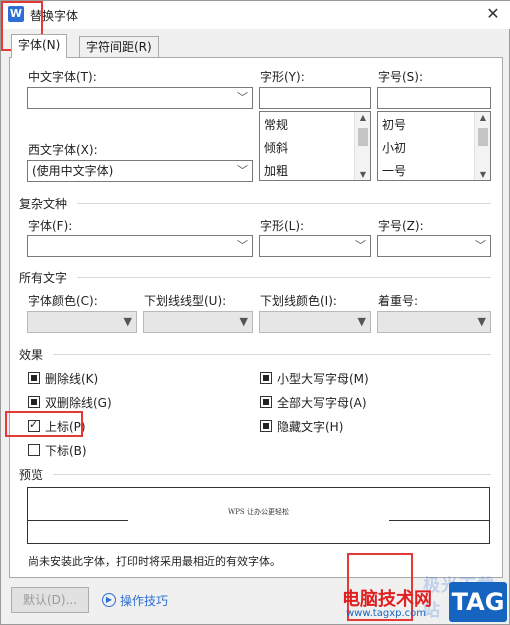 Image resolution: width=510 pixels, height=625 pixels. Describe the element at coordinates (140, 98) in the screenshot. I see `chinese-font-select: ﹀` at that location.